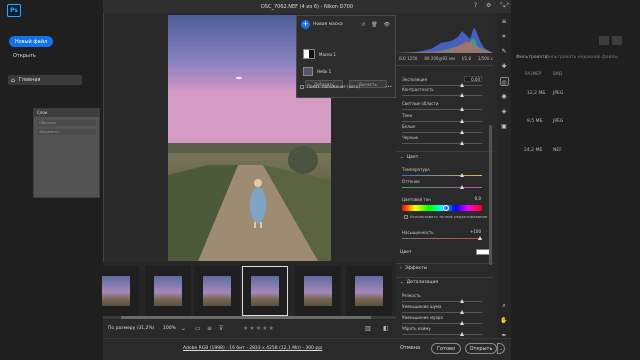 Image resolution: width=640 pixels, height=360 pixels. What do you see at coordinates (416, 199) in the screenshot?
I see `slider-label: Цветовой тон` at bounding box center [416, 199].